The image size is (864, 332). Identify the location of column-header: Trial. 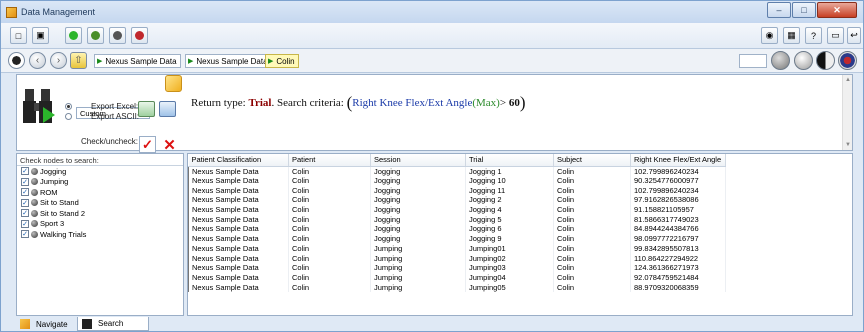
(509, 160).